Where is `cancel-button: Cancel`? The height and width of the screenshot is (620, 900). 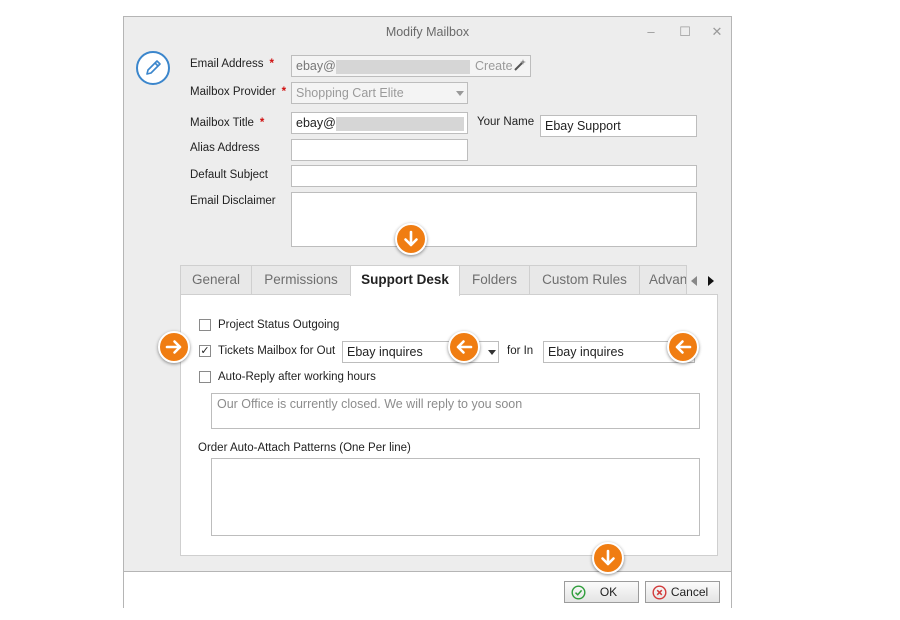 cancel-button: Cancel is located at coordinates (682, 592).